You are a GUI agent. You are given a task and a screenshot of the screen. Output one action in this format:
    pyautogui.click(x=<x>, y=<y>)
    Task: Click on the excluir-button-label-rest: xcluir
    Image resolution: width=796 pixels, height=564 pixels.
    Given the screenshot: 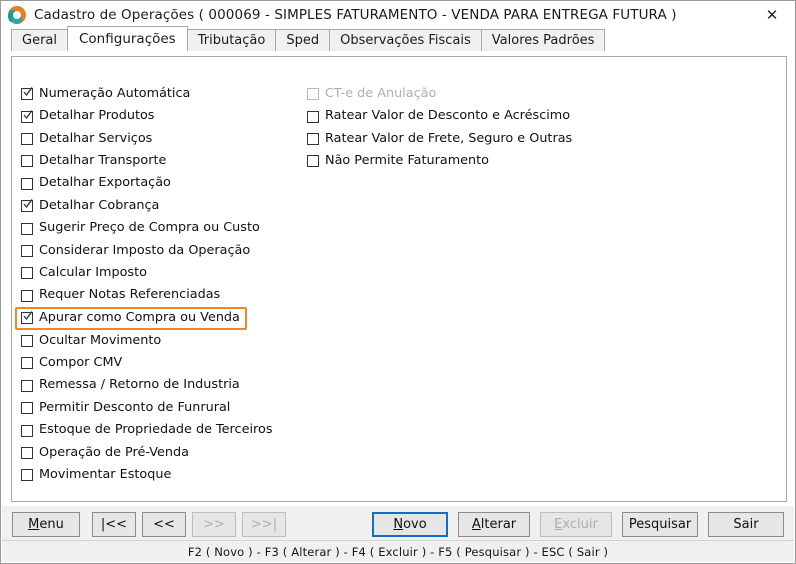 What is the action you would take?
    pyautogui.click(x=580, y=524)
    